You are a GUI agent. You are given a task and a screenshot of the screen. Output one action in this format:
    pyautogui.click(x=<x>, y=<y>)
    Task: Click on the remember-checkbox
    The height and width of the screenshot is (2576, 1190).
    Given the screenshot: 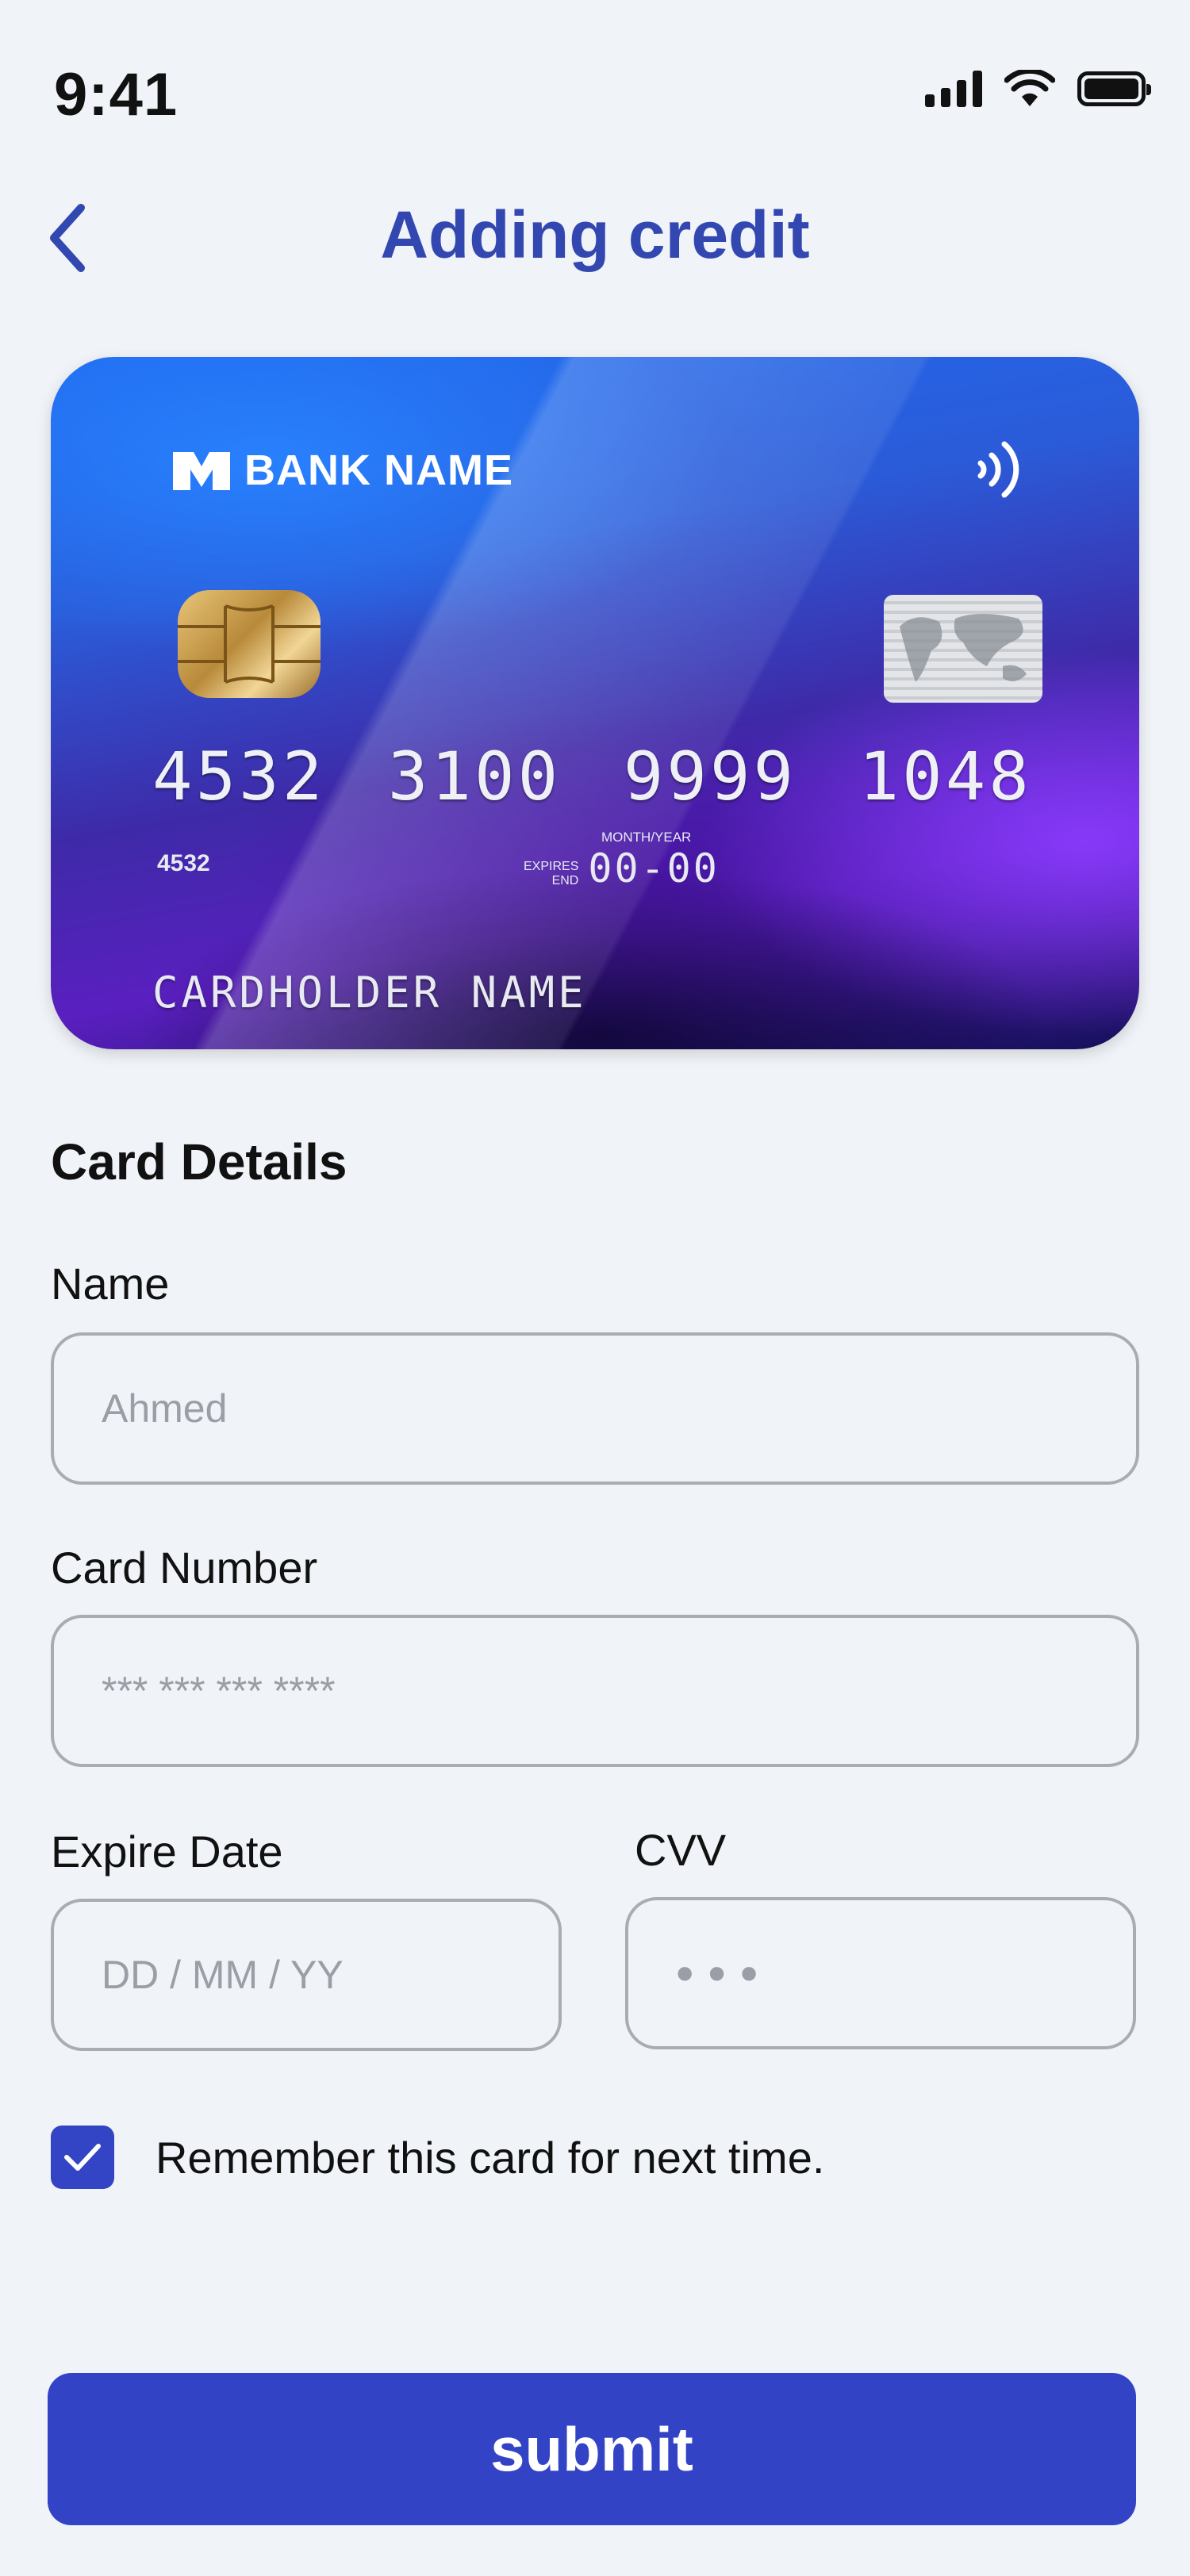 What is the action you would take?
    pyautogui.click(x=82, y=2158)
    